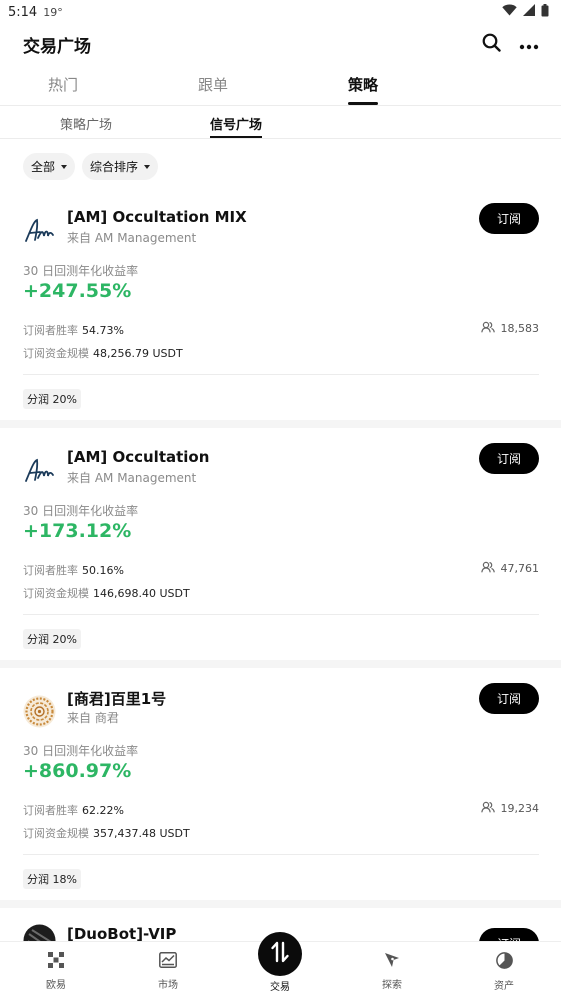 The image size is (561, 999). Describe the element at coordinates (103, 810) in the screenshot. I see `win-rate-value: 62.22%` at that location.